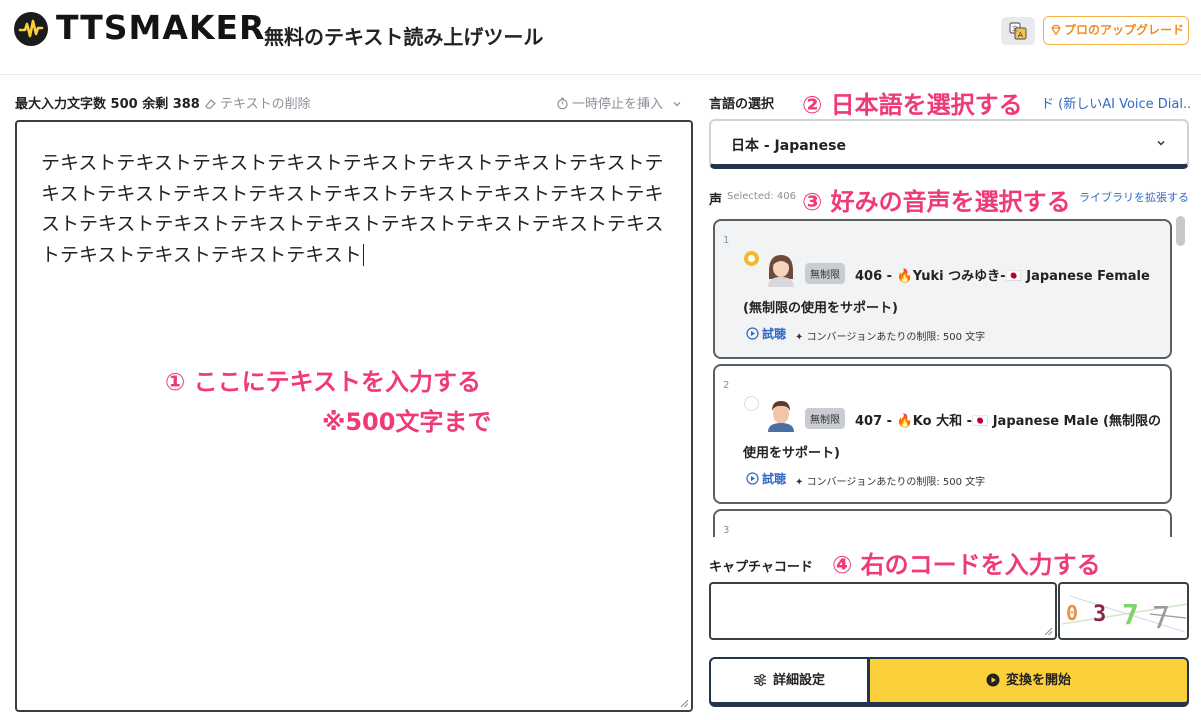  I want to click on voice-card: 3, so click(942, 523).